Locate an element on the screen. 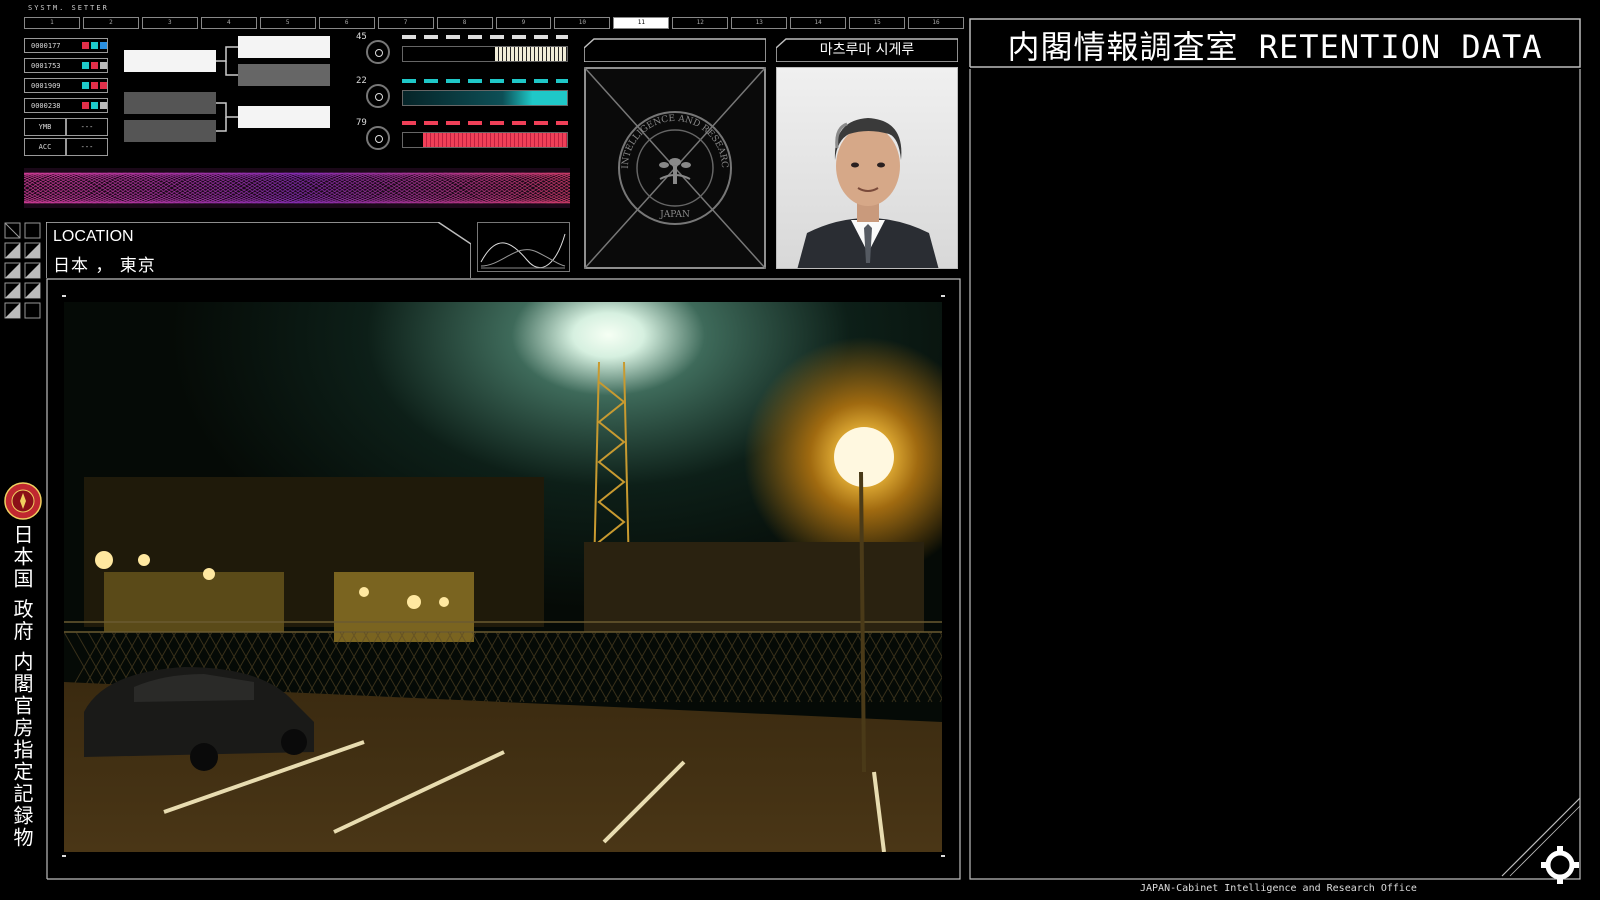 The height and width of the screenshot is (900, 1600). emblem-header-frame is located at coordinates (675, 50).